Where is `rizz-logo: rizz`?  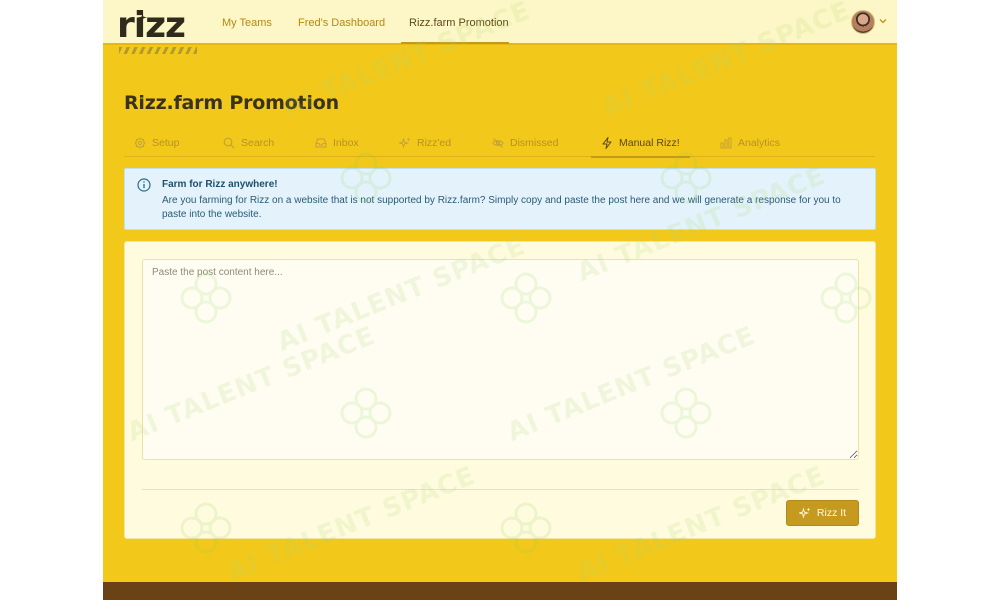 rizz-logo: rizz is located at coordinates (157, 30).